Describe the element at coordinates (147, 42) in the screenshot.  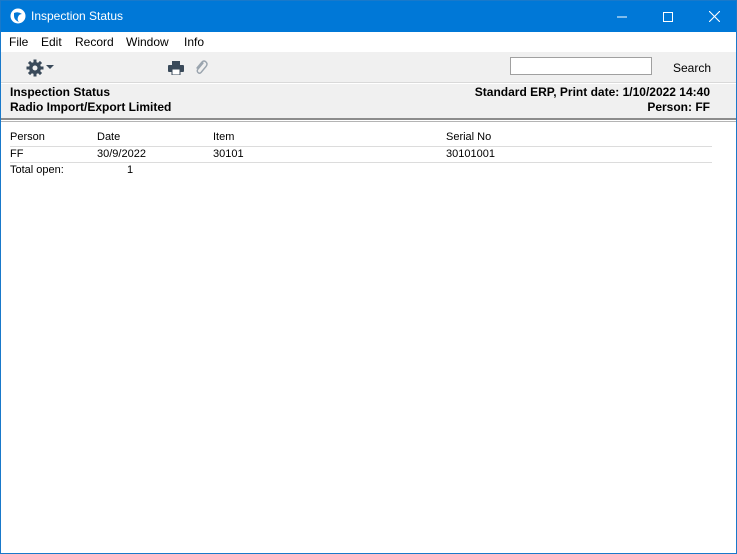
I see `menu-window: Window` at that location.